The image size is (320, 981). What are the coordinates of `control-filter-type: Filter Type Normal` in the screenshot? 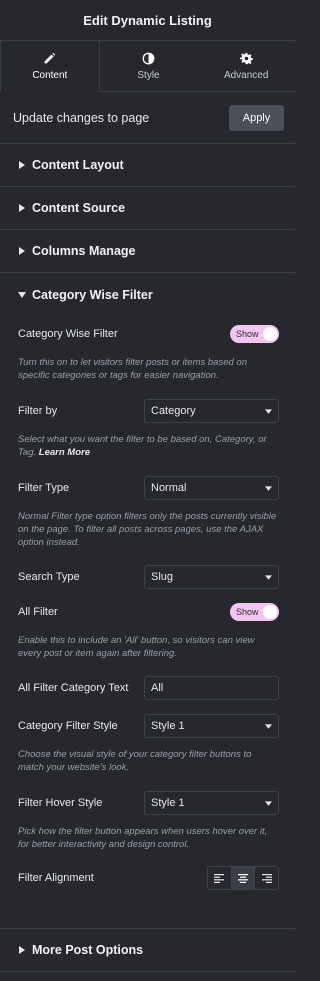 It's located at (147, 488).